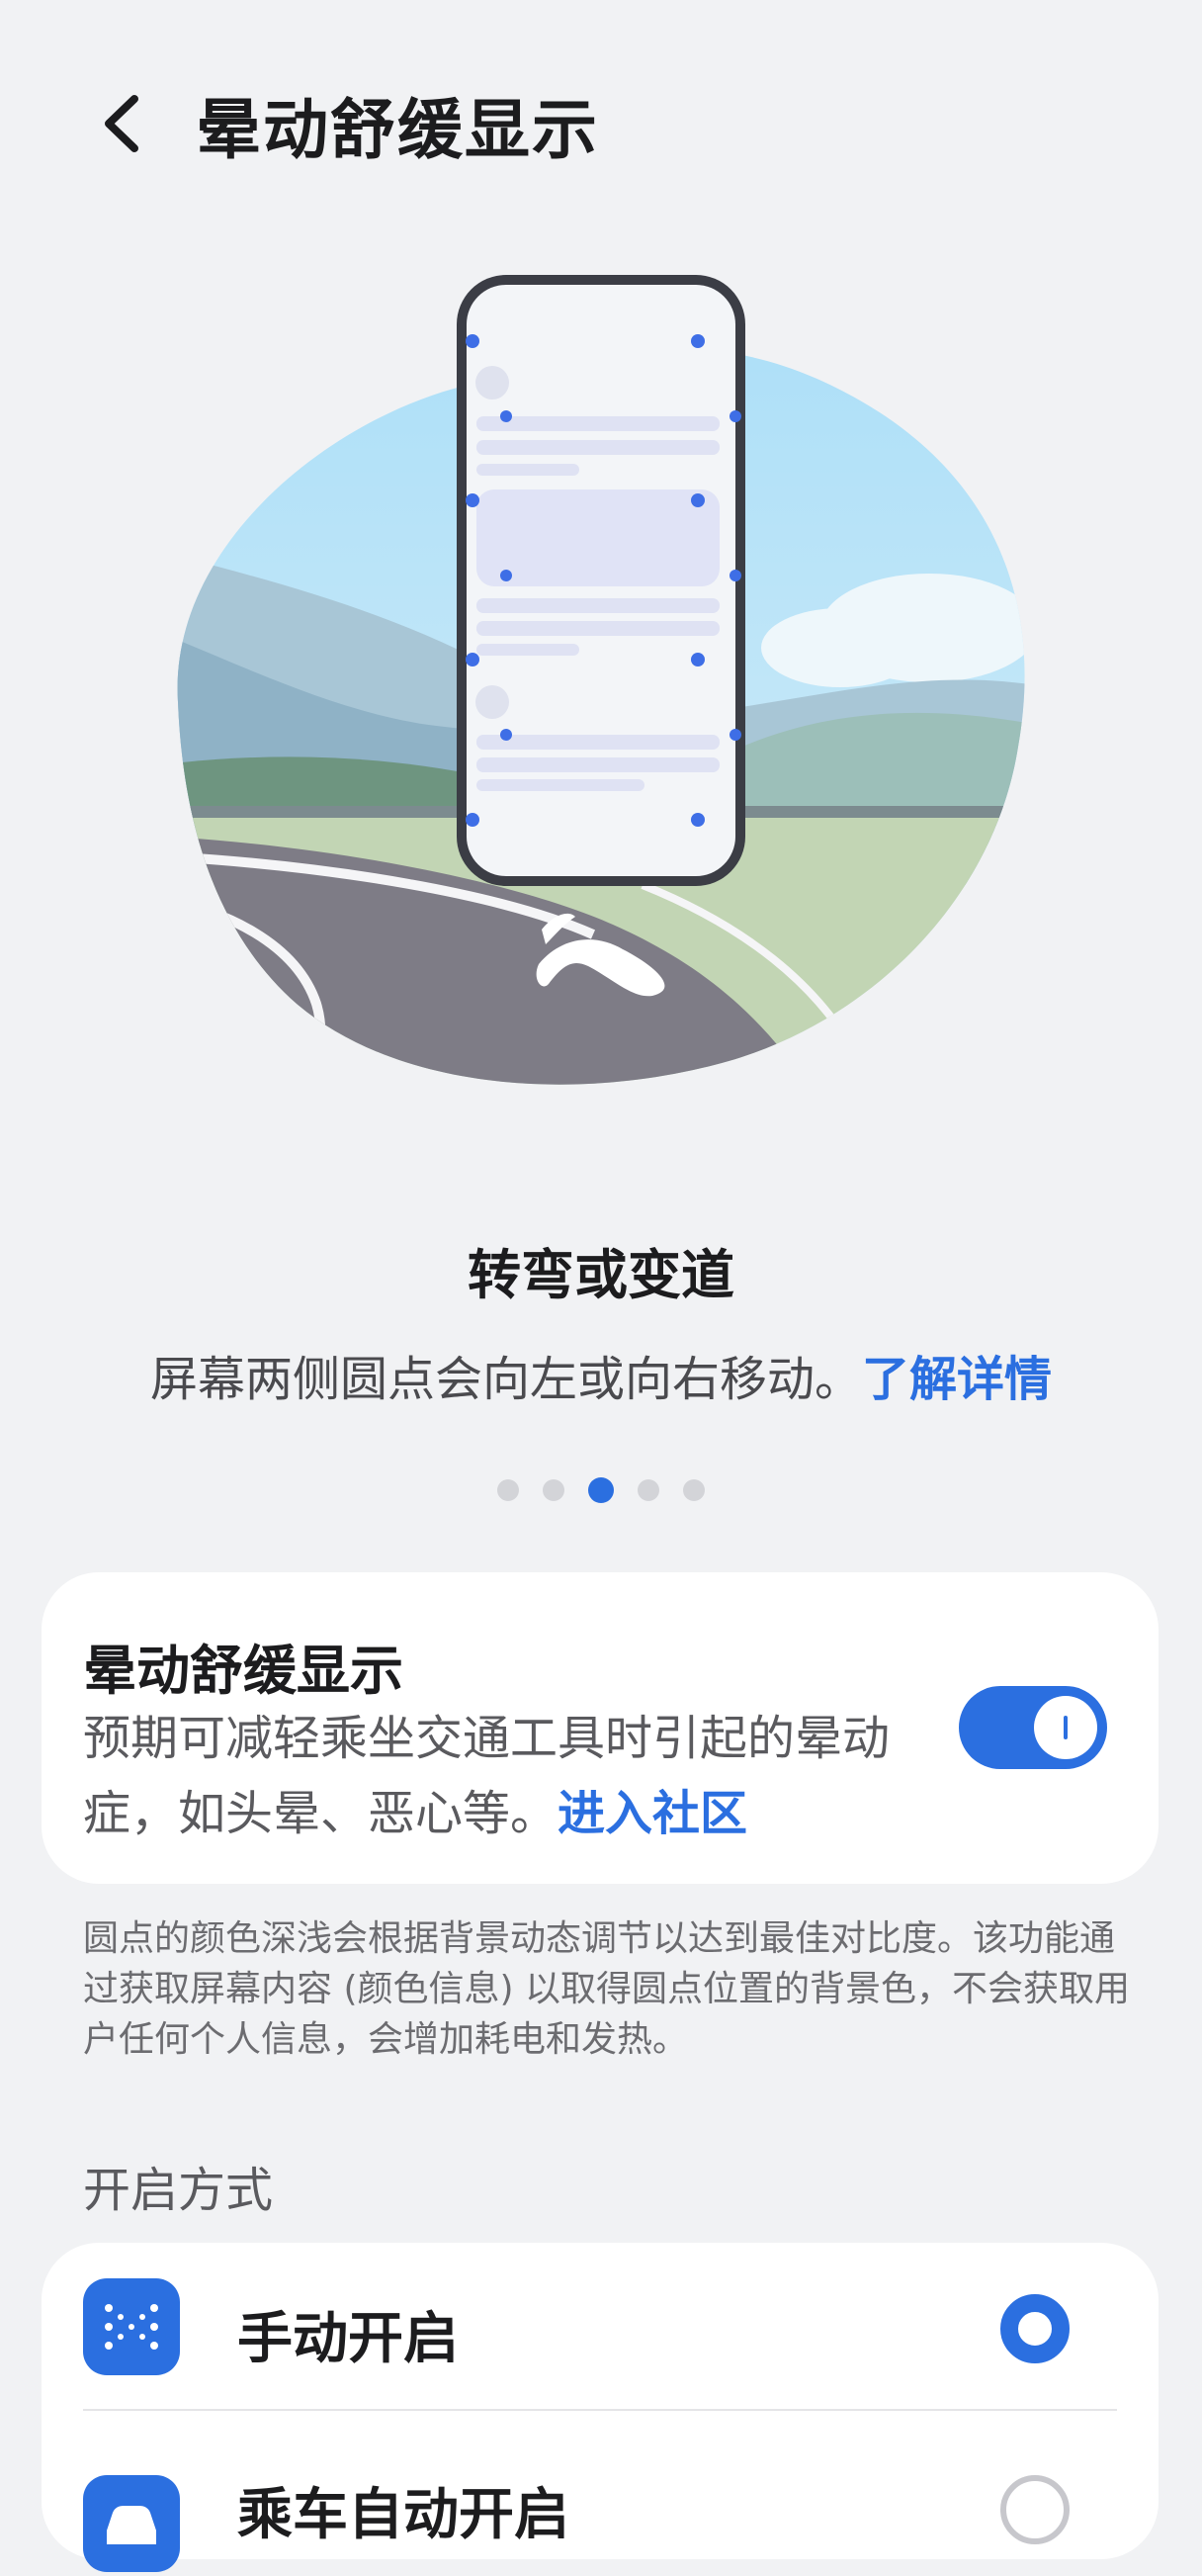 This screenshot has height=2576, width=1202. I want to click on setting-title: 晕动舒缓显示, so click(243, 1671).